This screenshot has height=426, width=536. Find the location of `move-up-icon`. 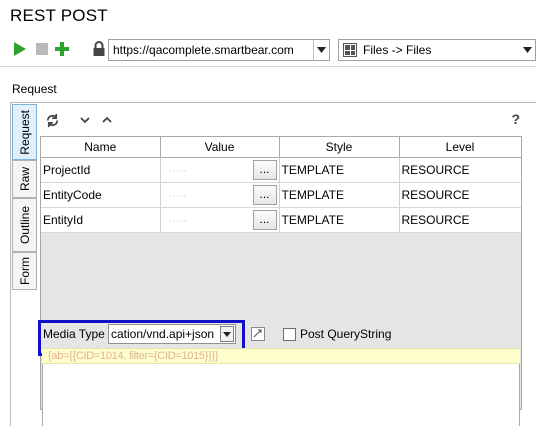

move-up-icon is located at coordinates (107, 120).